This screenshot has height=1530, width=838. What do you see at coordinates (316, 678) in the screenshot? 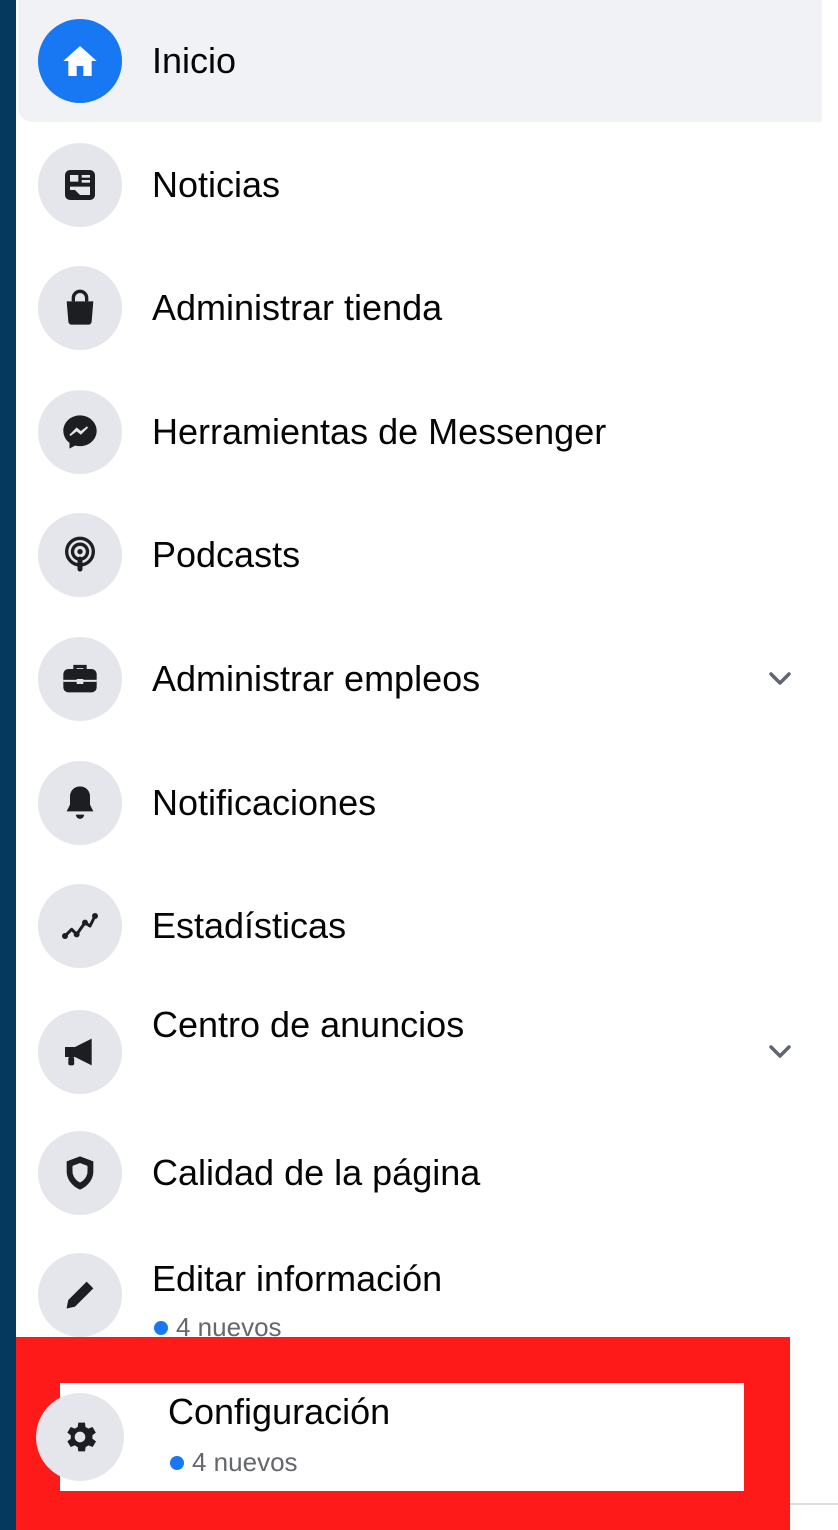
I see `sidebar-item-label: Administrar empleos` at bounding box center [316, 678].